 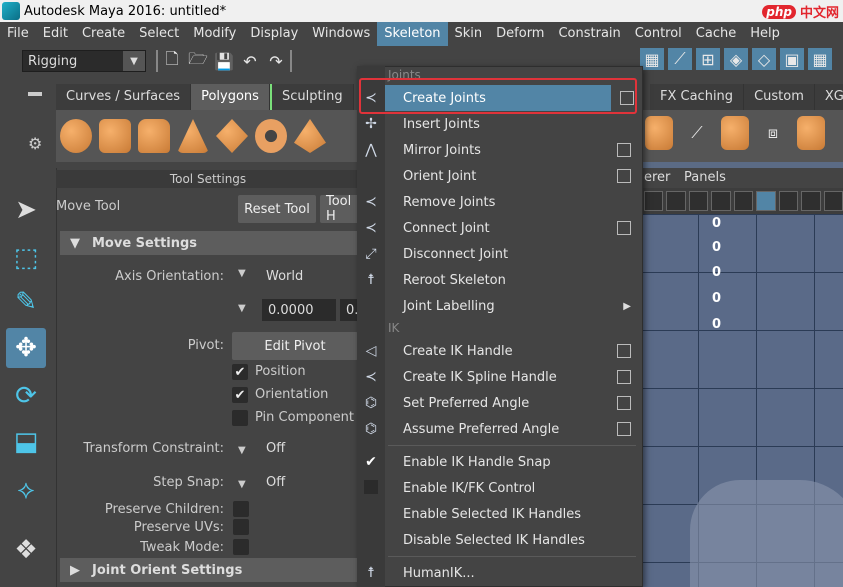 What do you see at coordinates (512, 403) in the screenshot?
I see `menu-item-set-preferred-angle: Set Preferred Angle` at bounding box center [512, 403].